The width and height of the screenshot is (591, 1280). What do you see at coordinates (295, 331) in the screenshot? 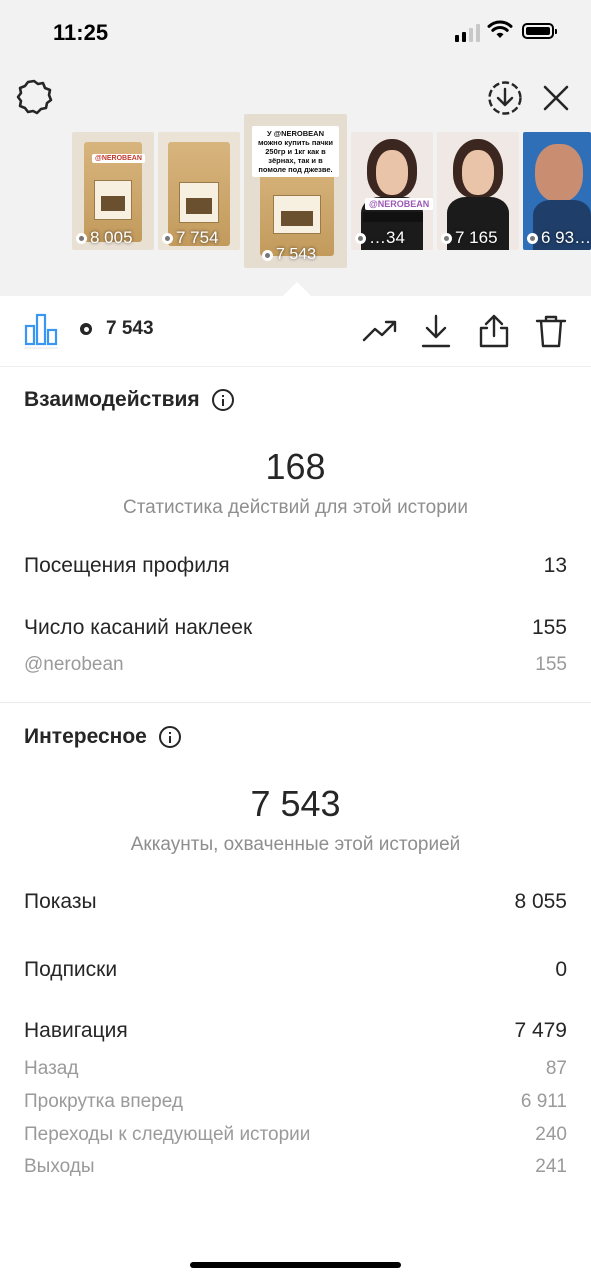
I see `insights-toolbar: 7 543` at bounding box center [295, 331].